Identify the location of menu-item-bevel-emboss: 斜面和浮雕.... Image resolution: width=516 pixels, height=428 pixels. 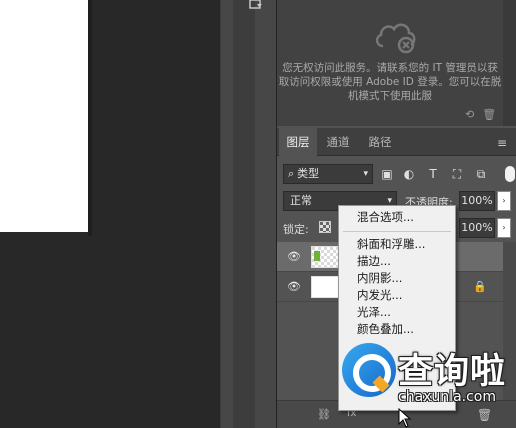
(397, 244).